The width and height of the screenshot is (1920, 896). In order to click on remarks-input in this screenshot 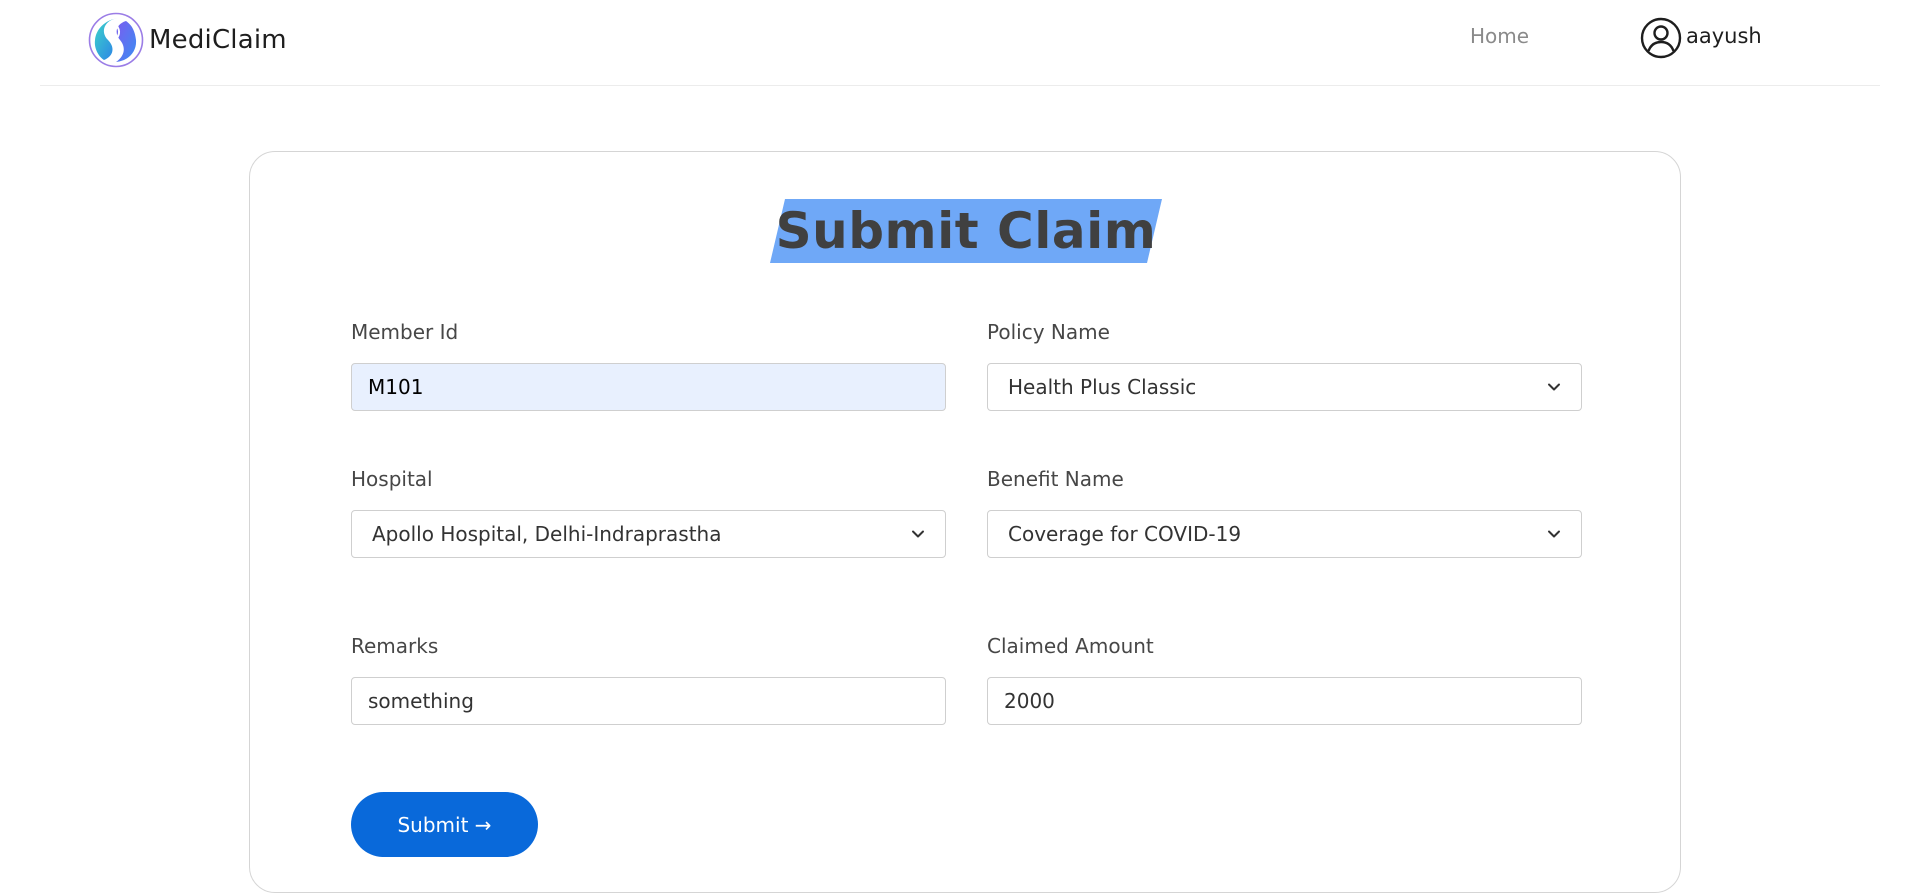, I will do `click(648, 701)`.